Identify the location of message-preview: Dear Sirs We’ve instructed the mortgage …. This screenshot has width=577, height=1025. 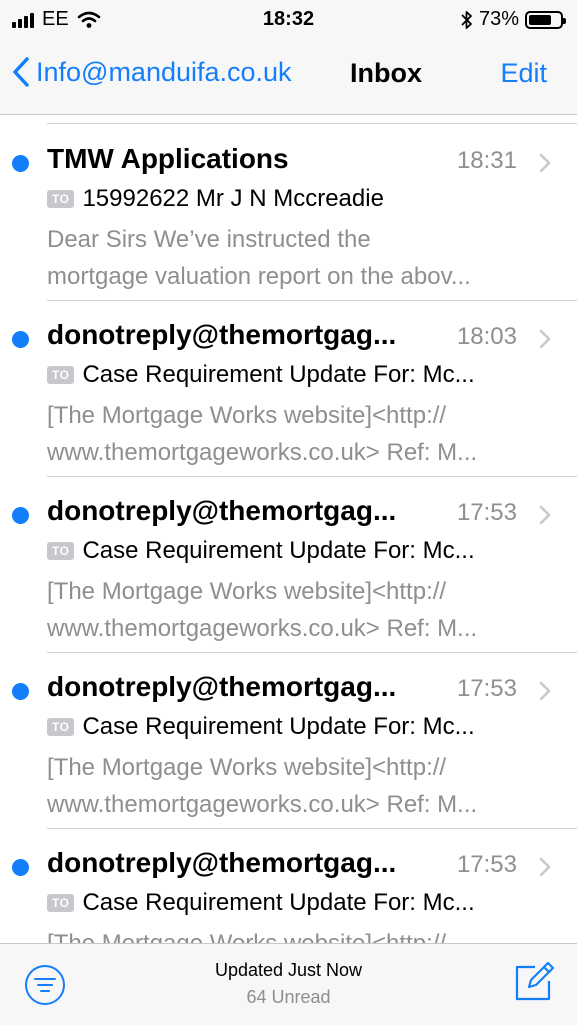
(294, 258).